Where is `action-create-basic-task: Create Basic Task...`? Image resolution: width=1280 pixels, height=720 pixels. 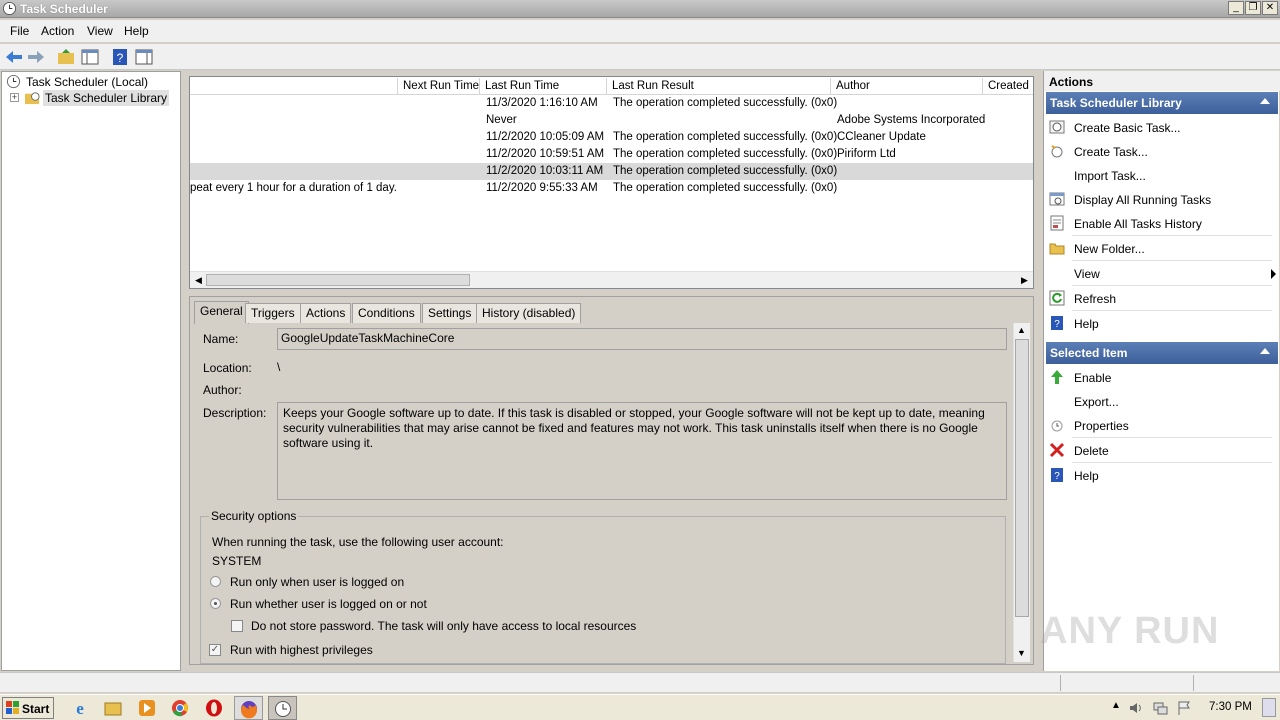 action-create-basic-task: Create Basic Task... is located at coordinates (1162, 128).